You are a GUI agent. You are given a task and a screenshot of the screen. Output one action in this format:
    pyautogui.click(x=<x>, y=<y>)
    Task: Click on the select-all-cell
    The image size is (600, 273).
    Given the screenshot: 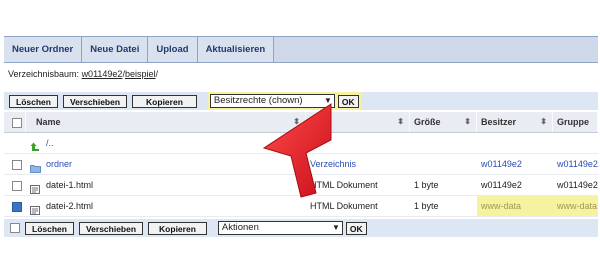 What is the action you would take?
    pyautogui.click(x=15, y=122)
    